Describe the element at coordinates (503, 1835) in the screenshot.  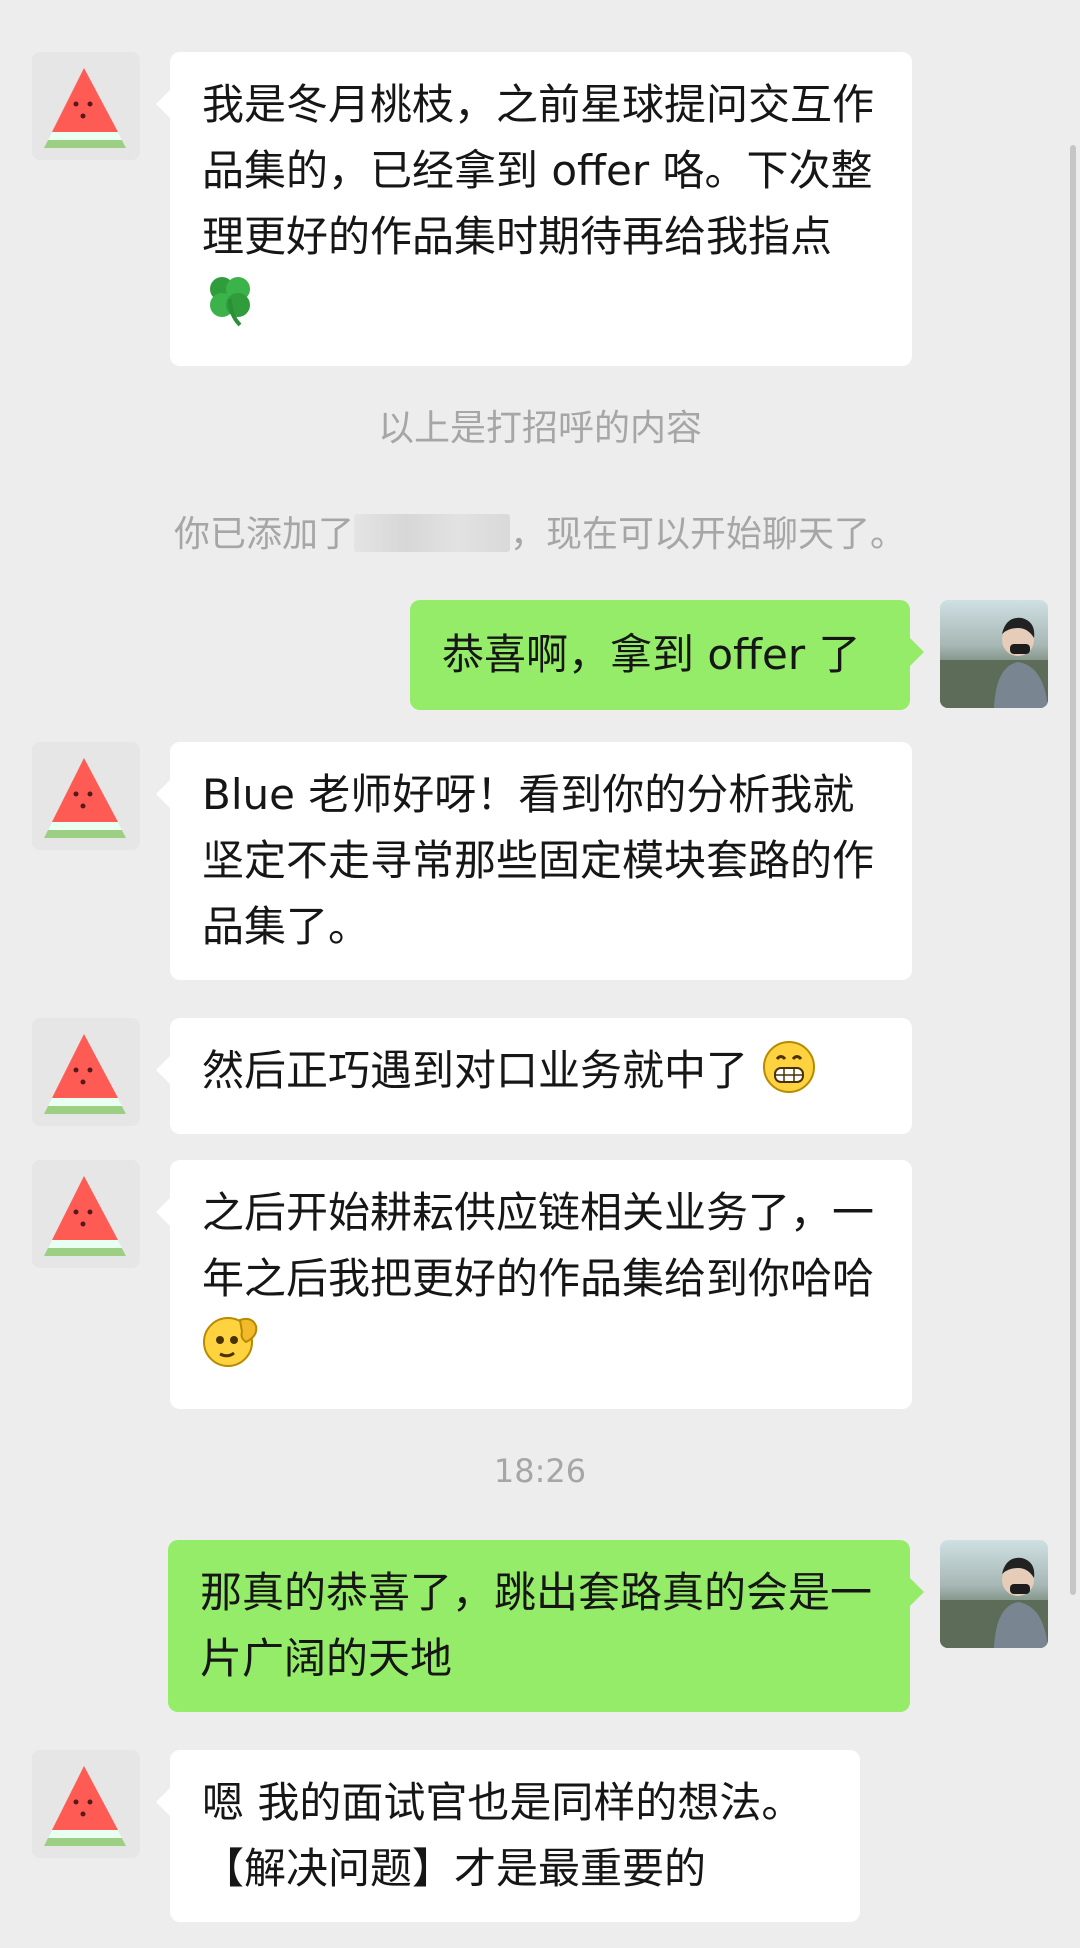
I see `message-text: 嗯 我的面试官也是同样的想法。【解决问题】才是最重要的` at that location.